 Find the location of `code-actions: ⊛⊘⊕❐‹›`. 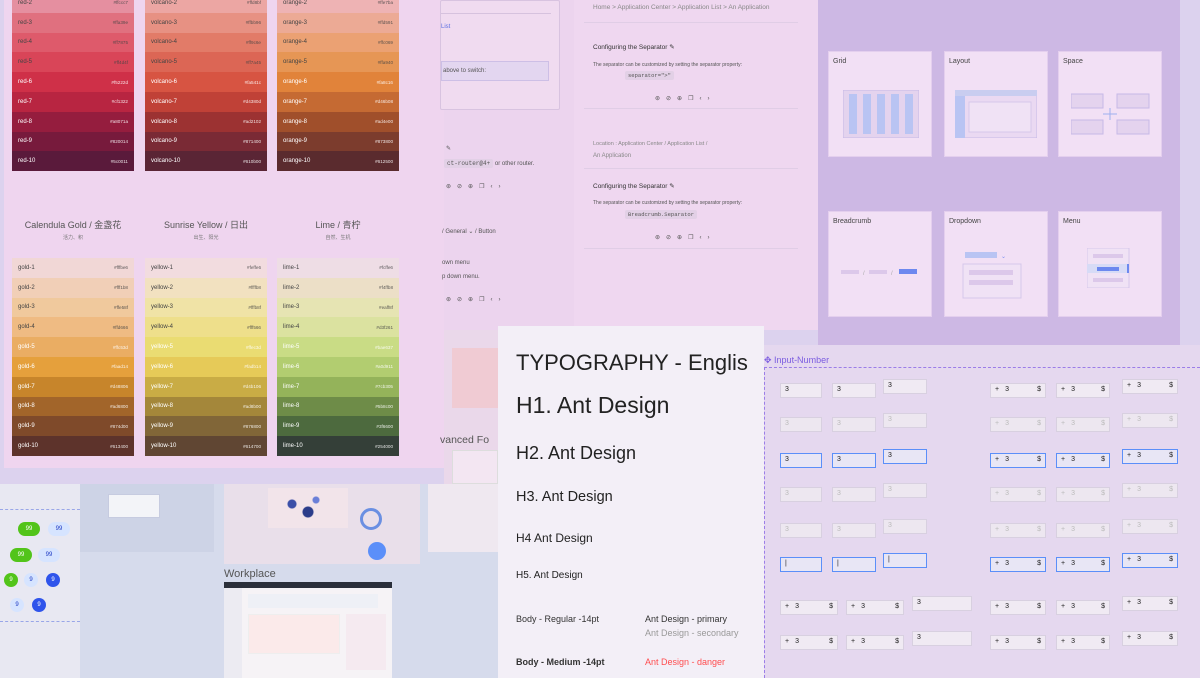

code-actions: ⊛⊘⊕❐‹› is located at coordinates (476, 186).